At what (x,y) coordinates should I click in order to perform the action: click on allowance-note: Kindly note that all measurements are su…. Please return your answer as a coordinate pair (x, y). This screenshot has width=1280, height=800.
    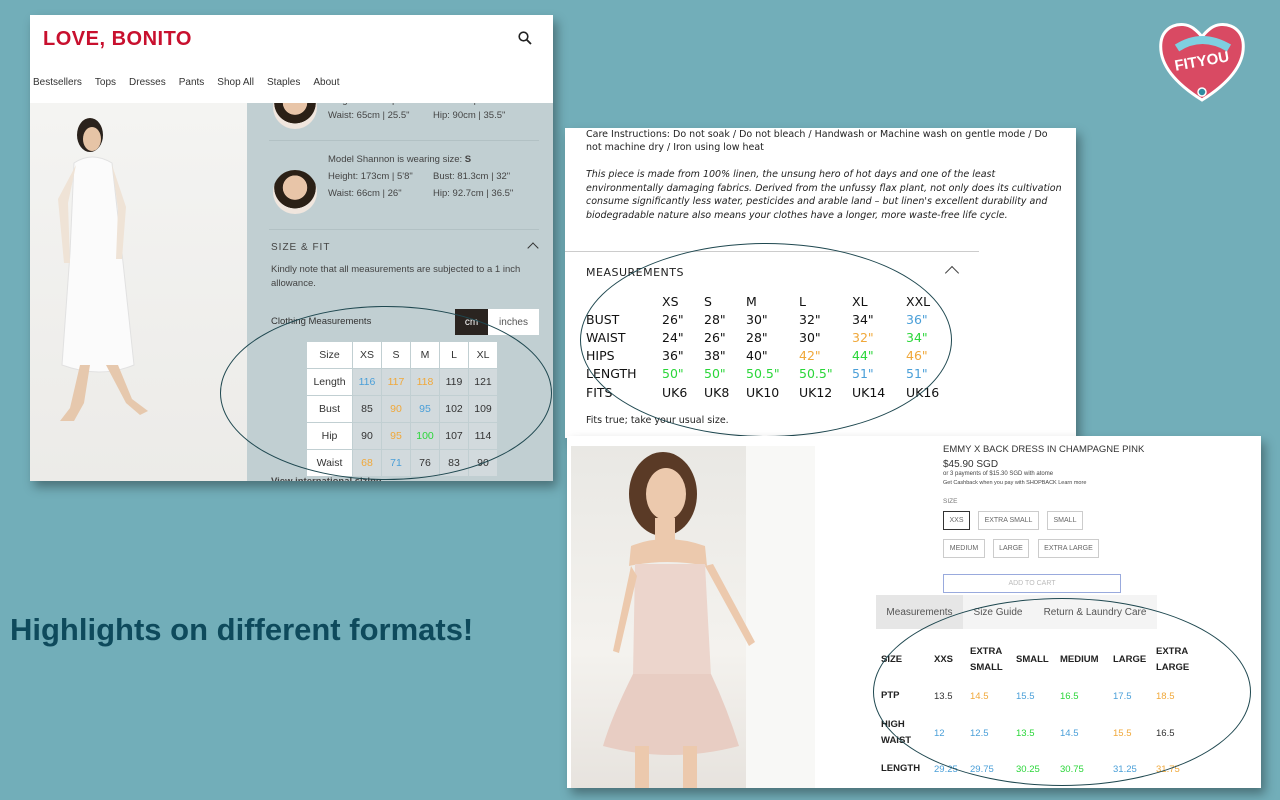
    Looking at the image, I should click on (396, 276).